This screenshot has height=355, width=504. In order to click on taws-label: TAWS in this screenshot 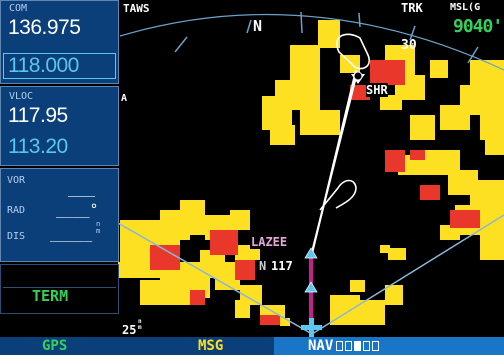, I will do `click(136, 8)`.